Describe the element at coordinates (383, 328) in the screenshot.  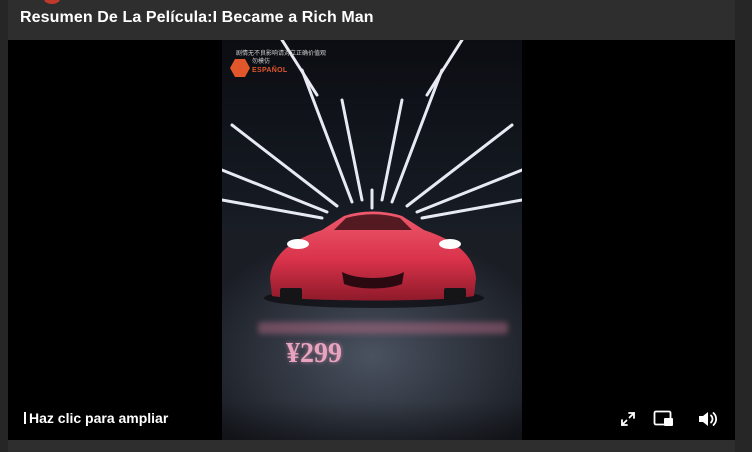
I see `blurred-caption` at that location.